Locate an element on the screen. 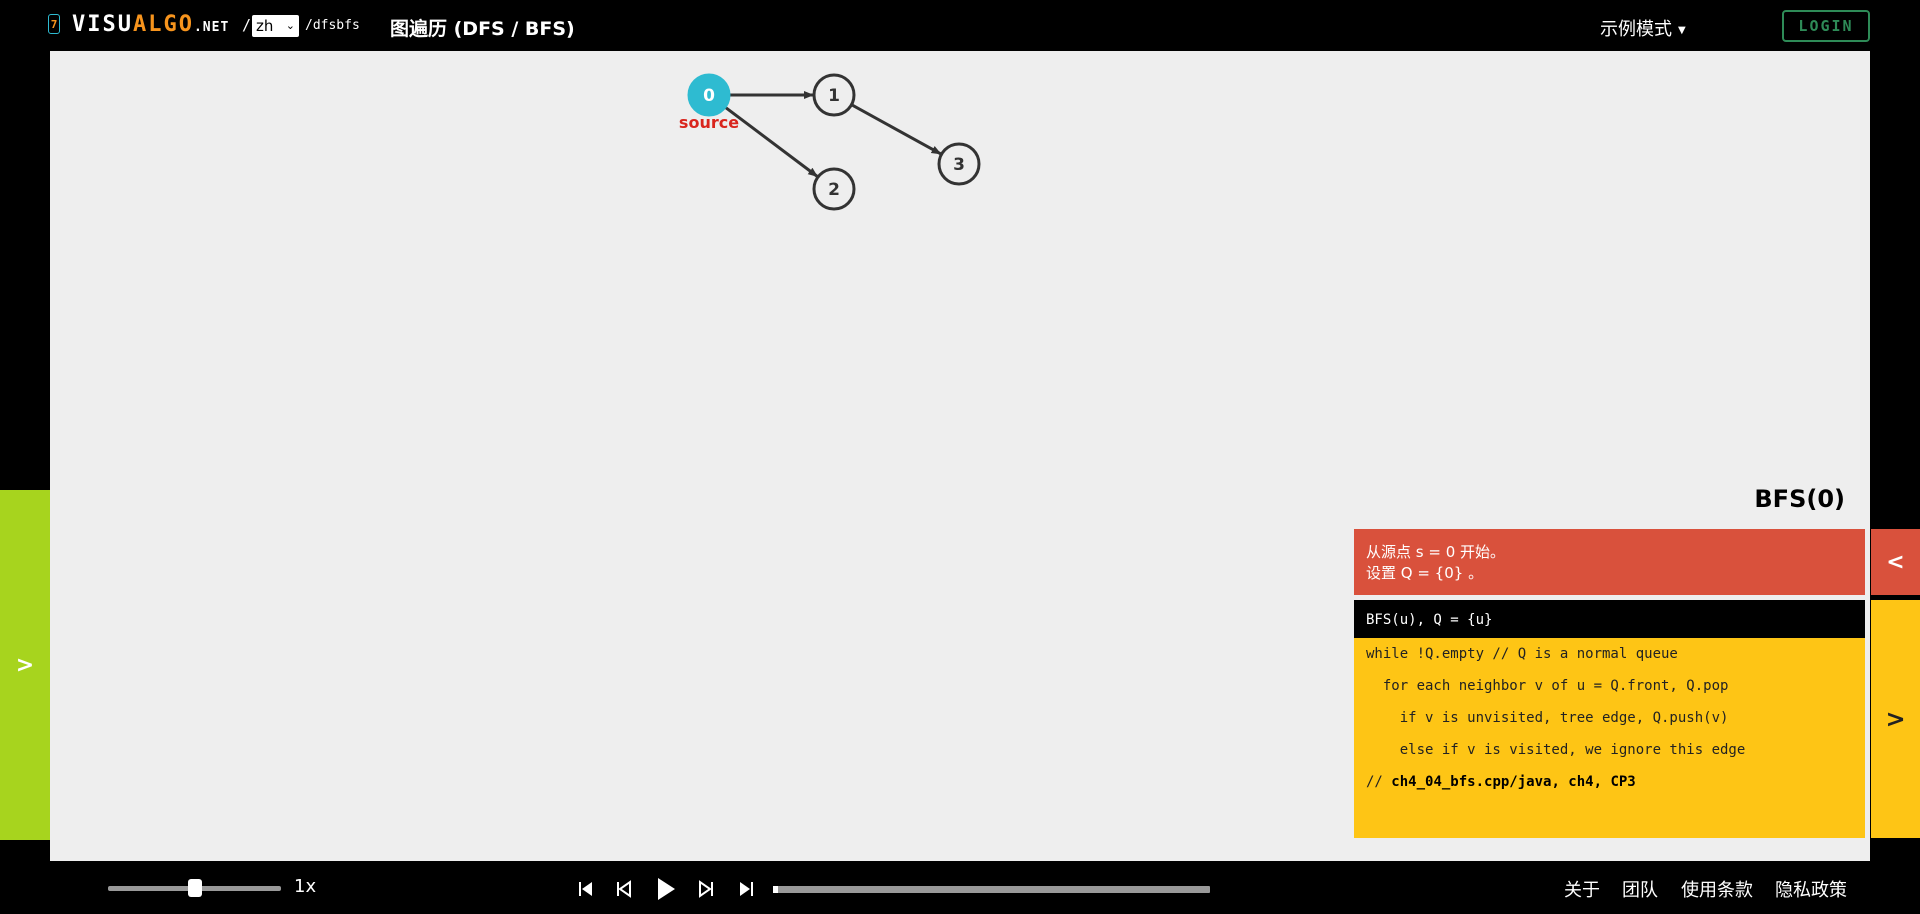  step-forward-icon is located at coordinates (706, 889).